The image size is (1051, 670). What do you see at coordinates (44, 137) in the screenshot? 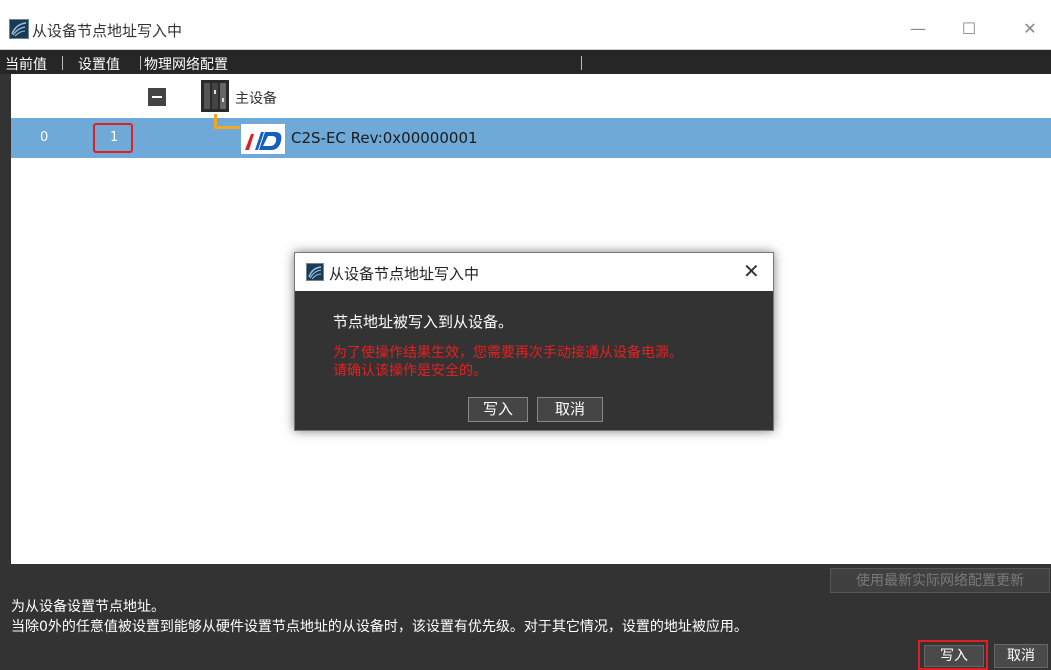
I see `slave-current-value: 0` at bounding box center [44, 137].